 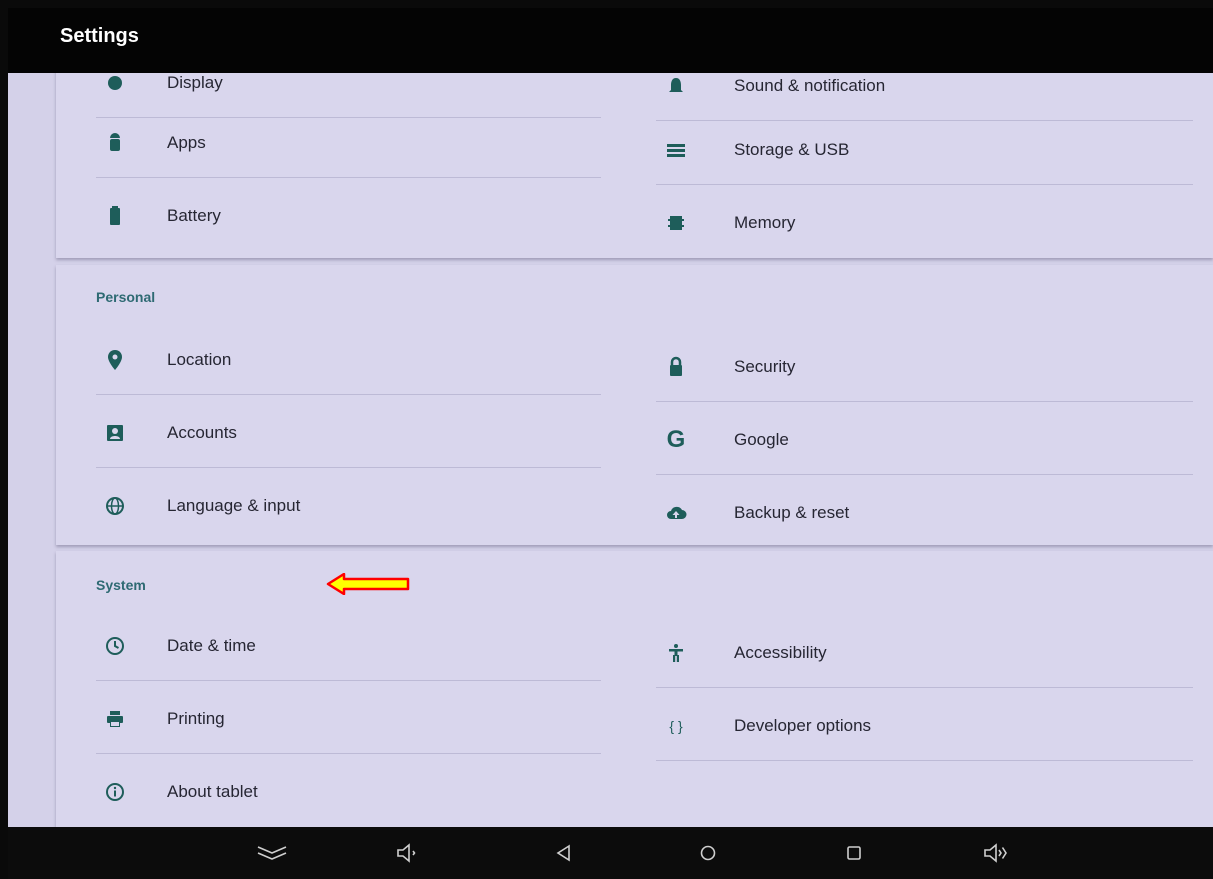 I want to click on settings-item-battery: Battery, so click(x=328, y=216).